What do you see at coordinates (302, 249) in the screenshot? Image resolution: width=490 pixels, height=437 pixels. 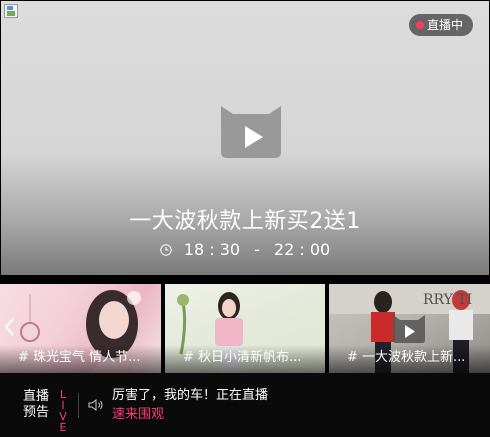 I see `end-time: 22 : 00` at bounding box center [302, 249].